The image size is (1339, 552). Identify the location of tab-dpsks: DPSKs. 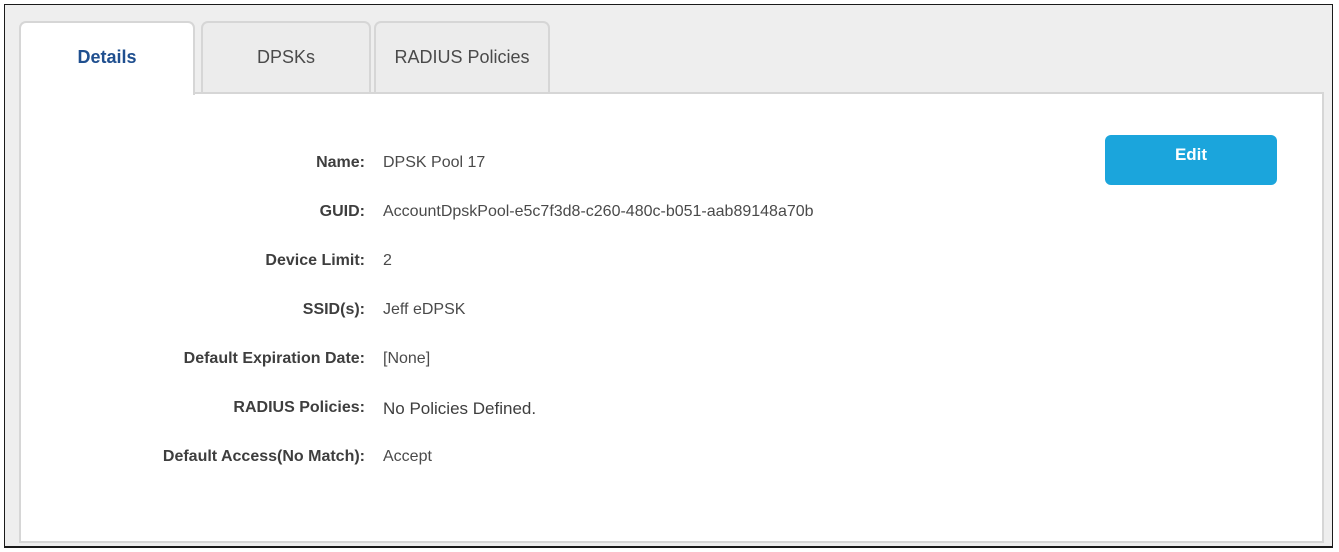
(286, 57).